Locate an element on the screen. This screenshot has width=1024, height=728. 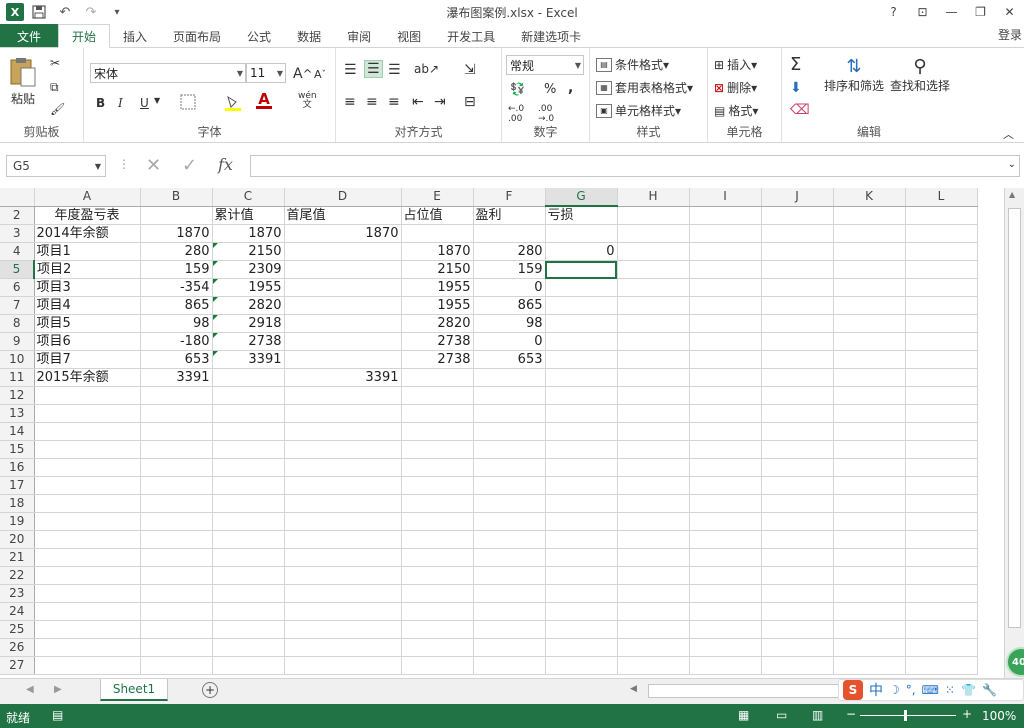
cell-f19 is located at coordinates (509, 521).